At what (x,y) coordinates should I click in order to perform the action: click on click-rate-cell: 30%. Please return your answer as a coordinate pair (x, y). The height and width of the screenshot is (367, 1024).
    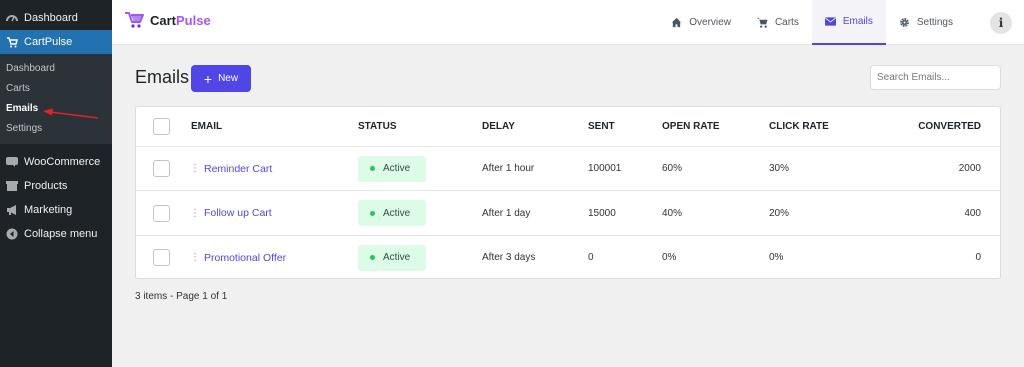
    Looking at the image, I should click on (779, 168).